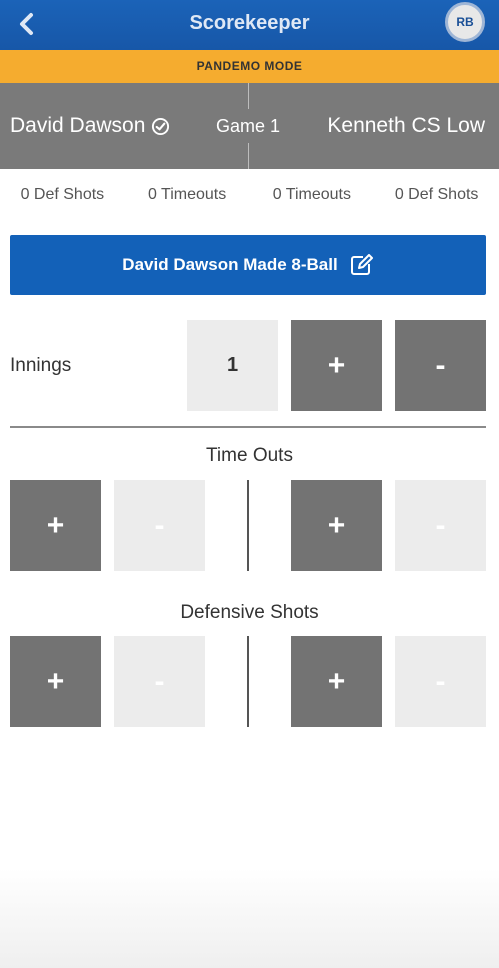  I want to click on player1-def-shots: 0 Def Shots, so click(62, 194).